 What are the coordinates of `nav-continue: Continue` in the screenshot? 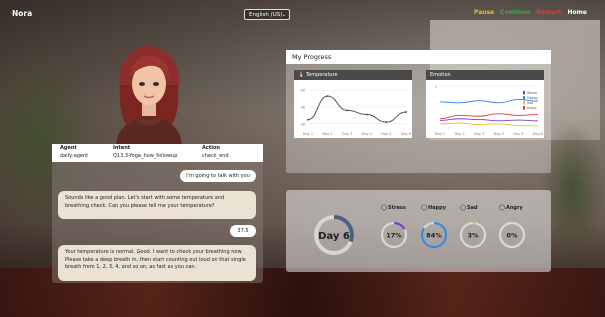 It's located at (515, 12).